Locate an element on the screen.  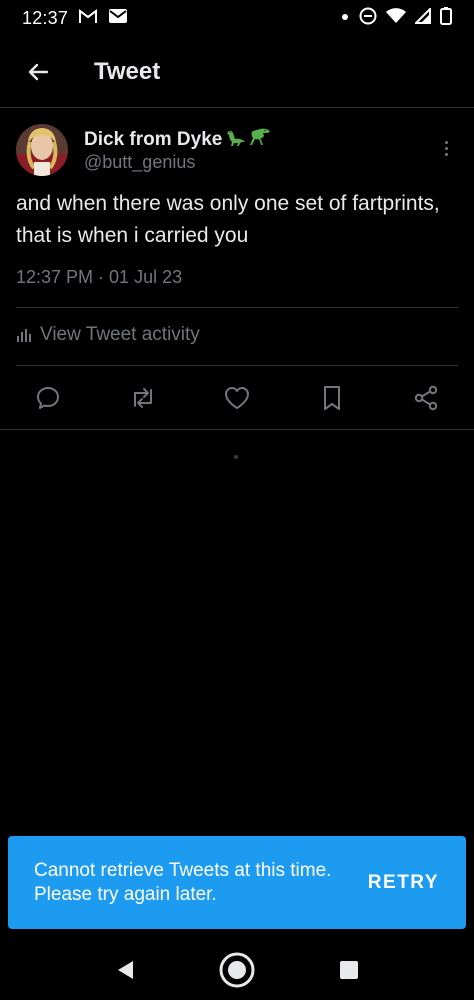
view-tweet-activity-button: View Tweet activity is located at coordinates (108, 335).